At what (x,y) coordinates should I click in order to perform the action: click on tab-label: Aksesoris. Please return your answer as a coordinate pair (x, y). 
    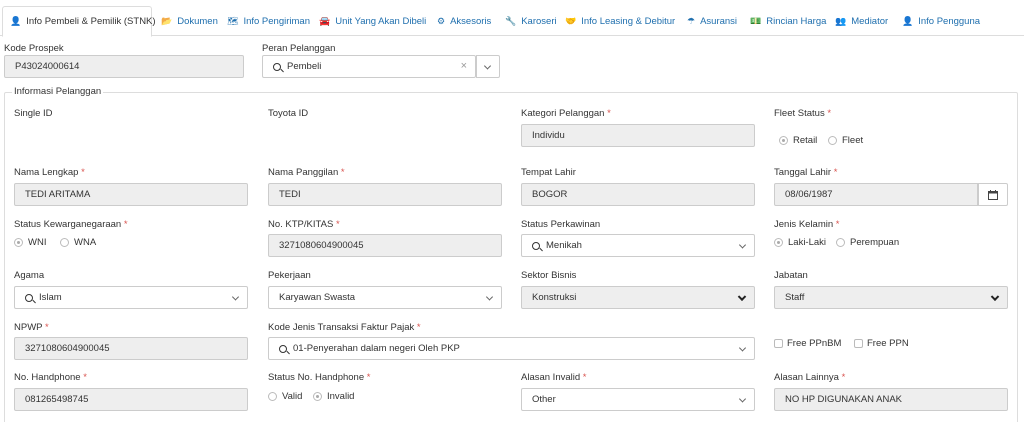
    Looking at the image, I should click on (471, 21).